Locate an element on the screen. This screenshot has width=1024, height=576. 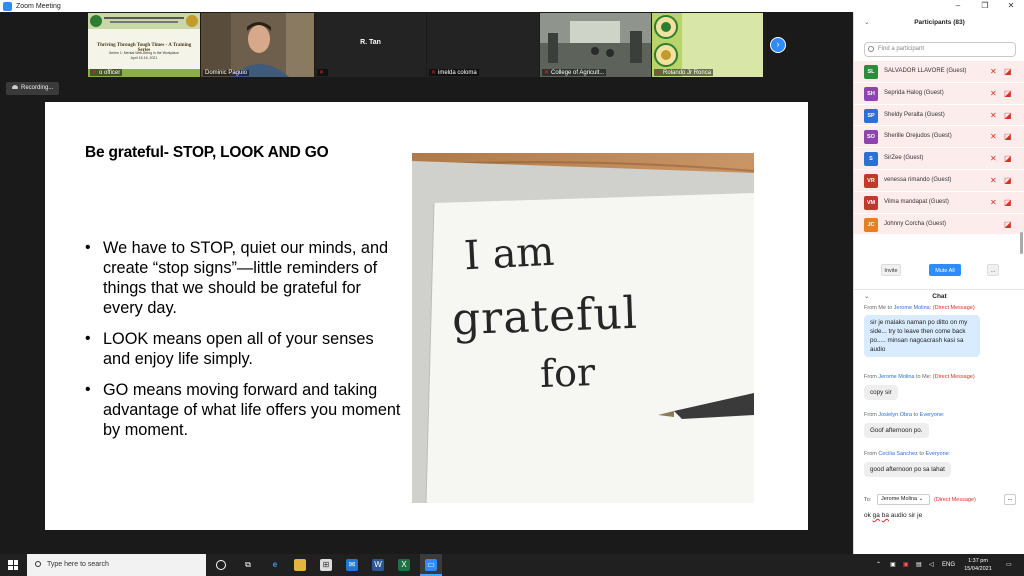
photo-text-line: I am is located at coordinates (509, 254).